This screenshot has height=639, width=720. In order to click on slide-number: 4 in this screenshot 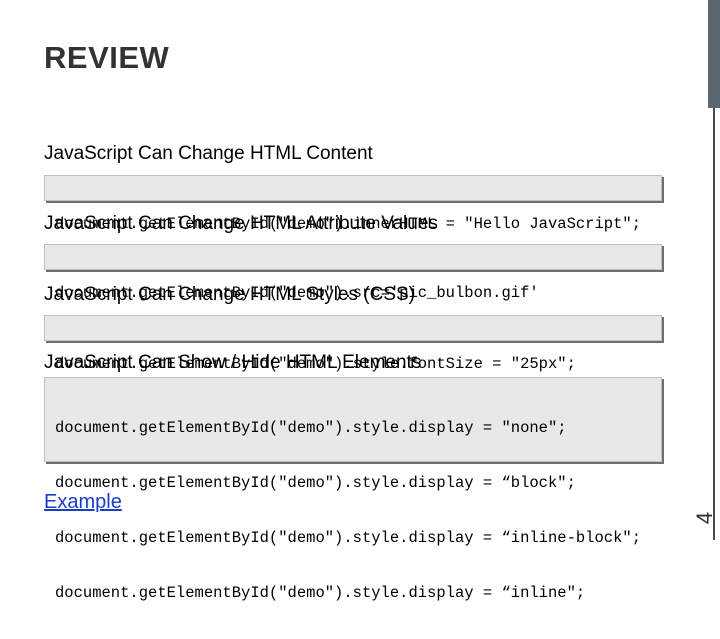, I will do `click(704, 518)`.